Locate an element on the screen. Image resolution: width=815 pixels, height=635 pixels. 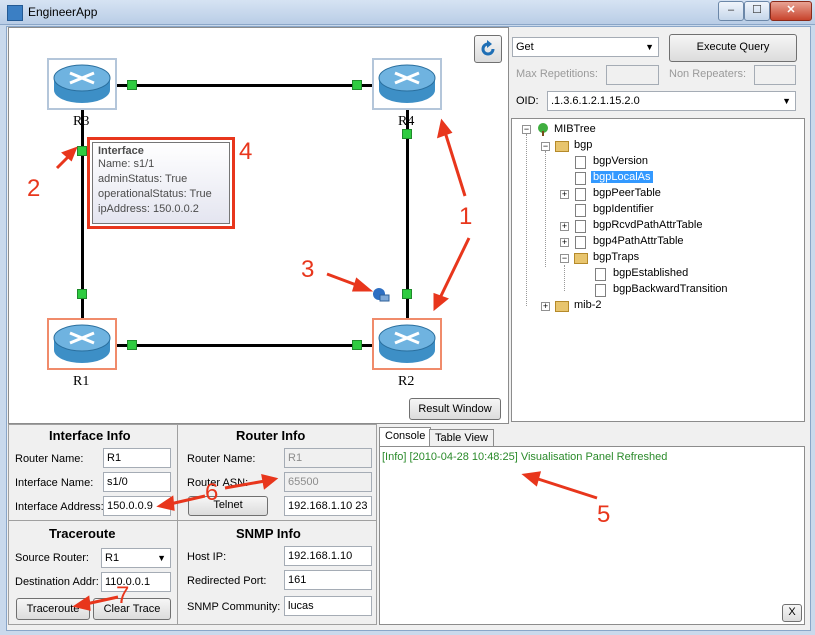
annotation-5: 5 is located at coordinates (604, 514).